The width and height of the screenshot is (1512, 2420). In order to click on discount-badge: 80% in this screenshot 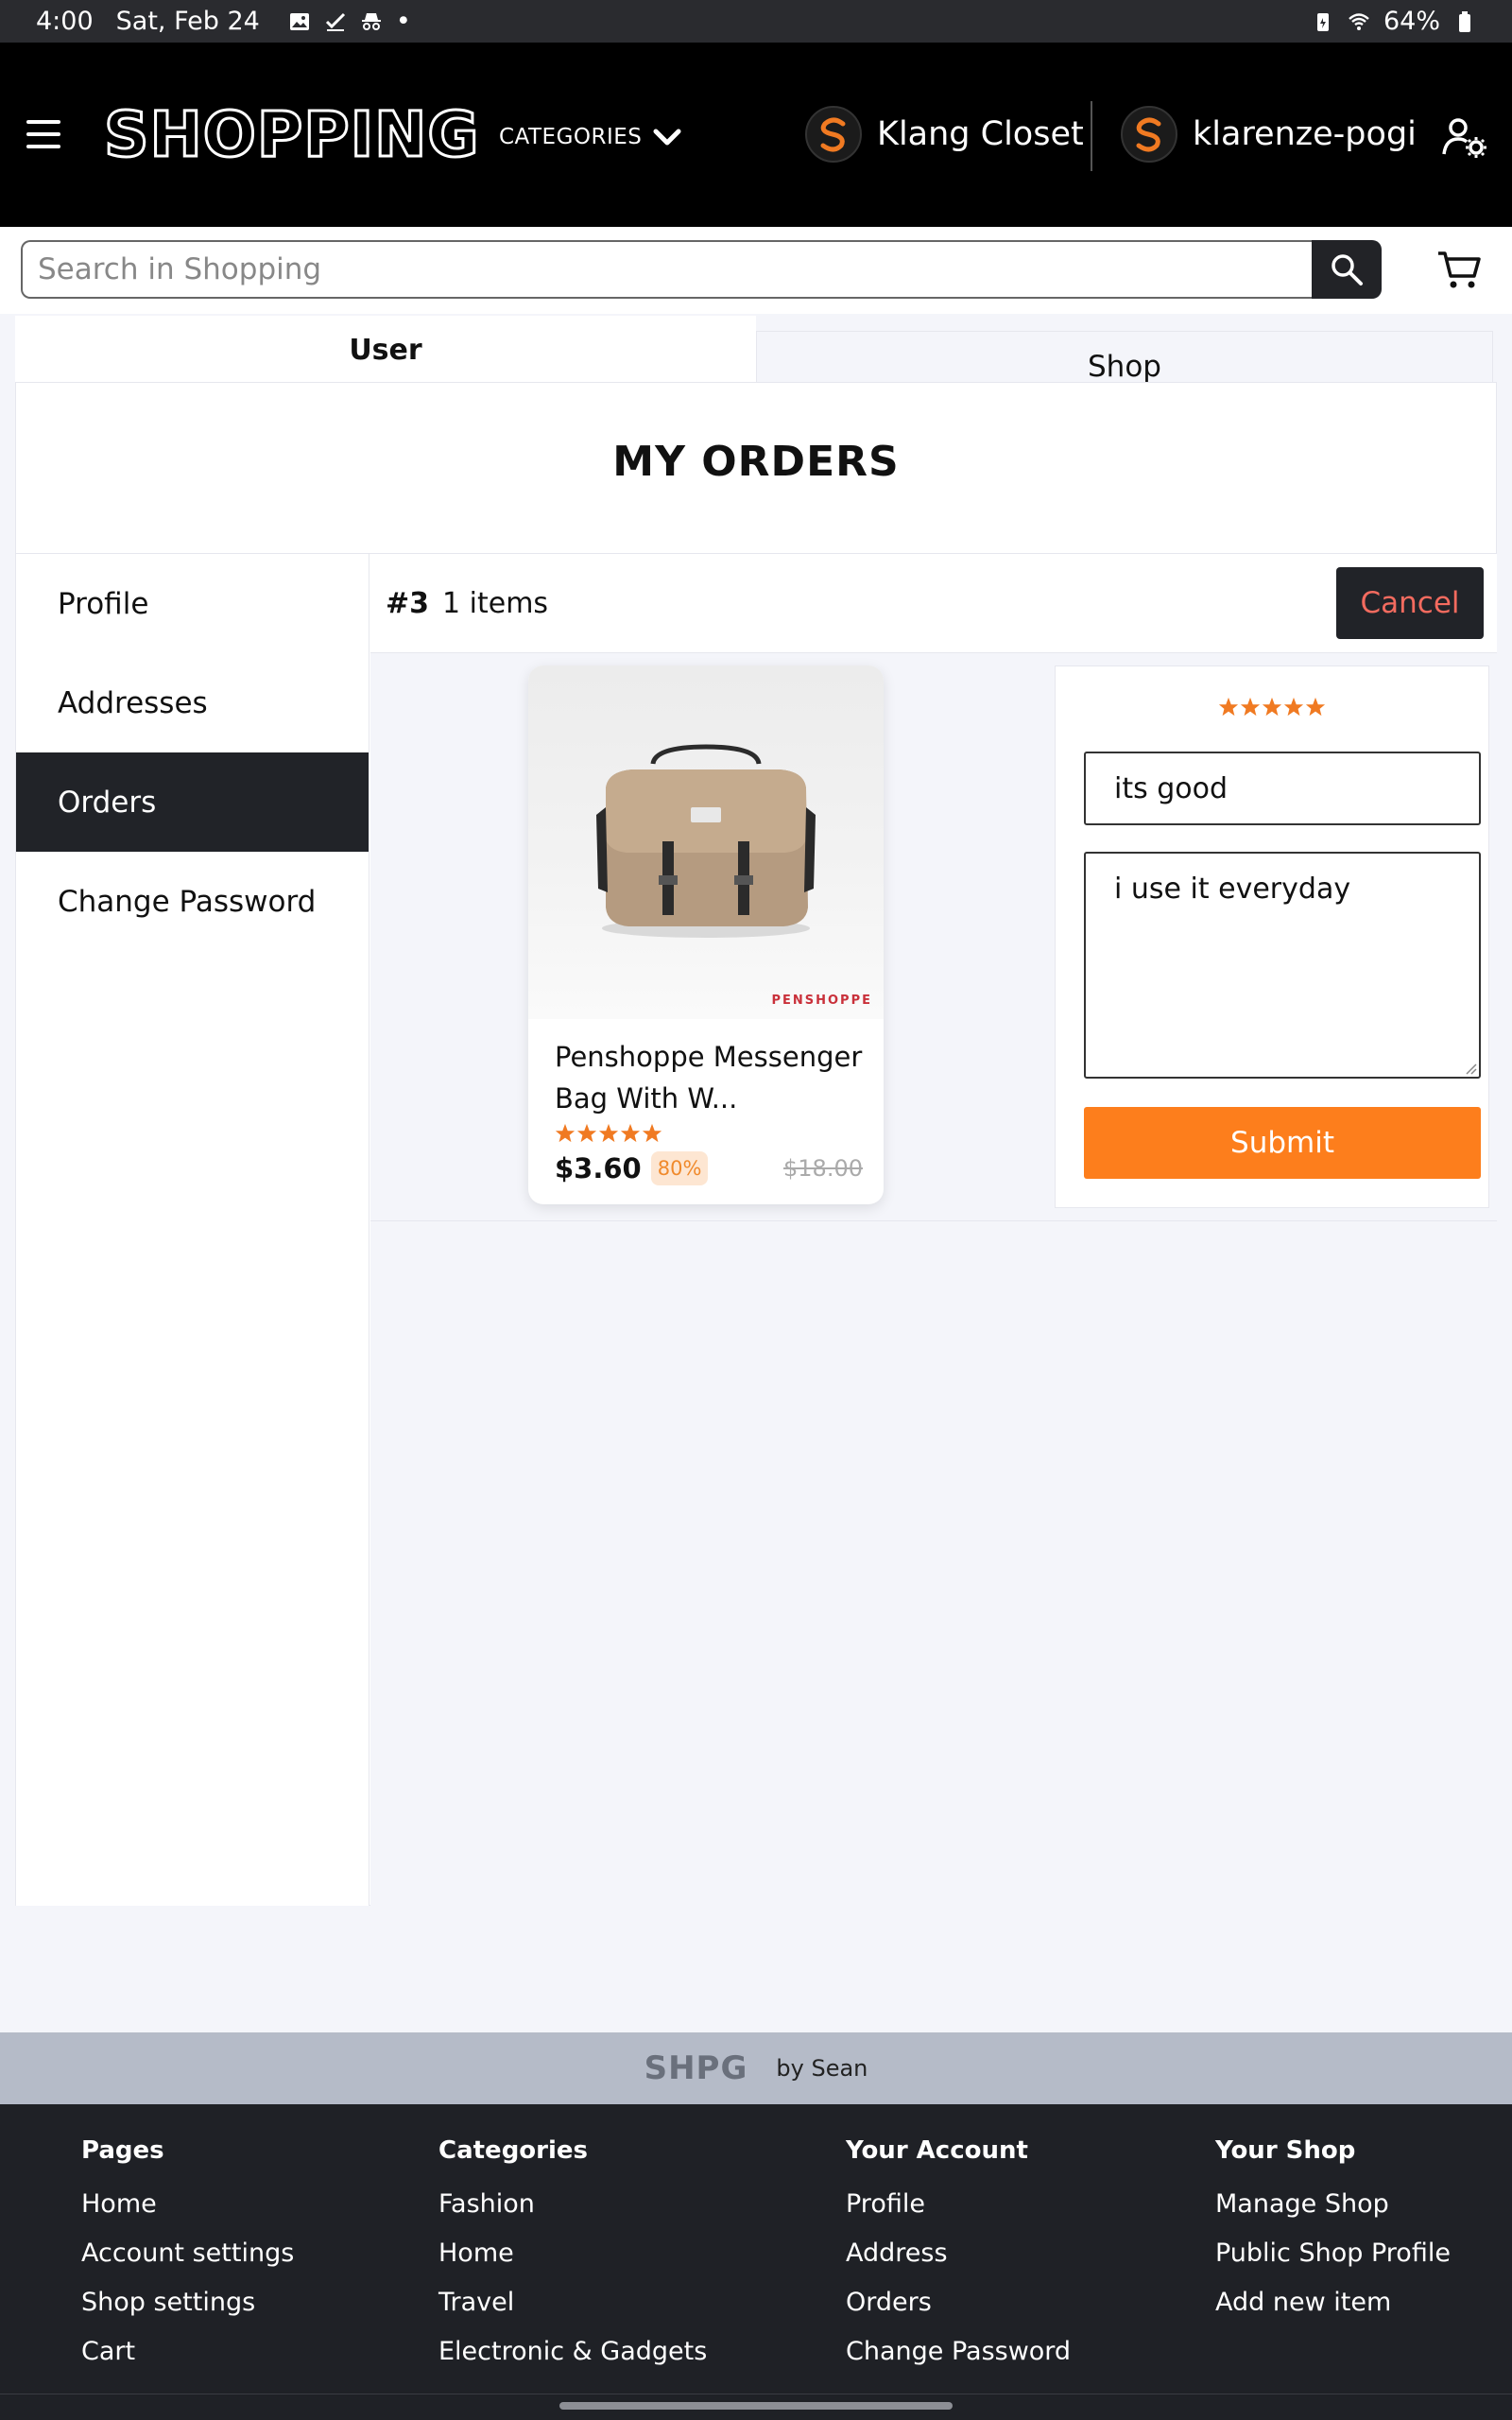, I will do `click(679, 1168)`.